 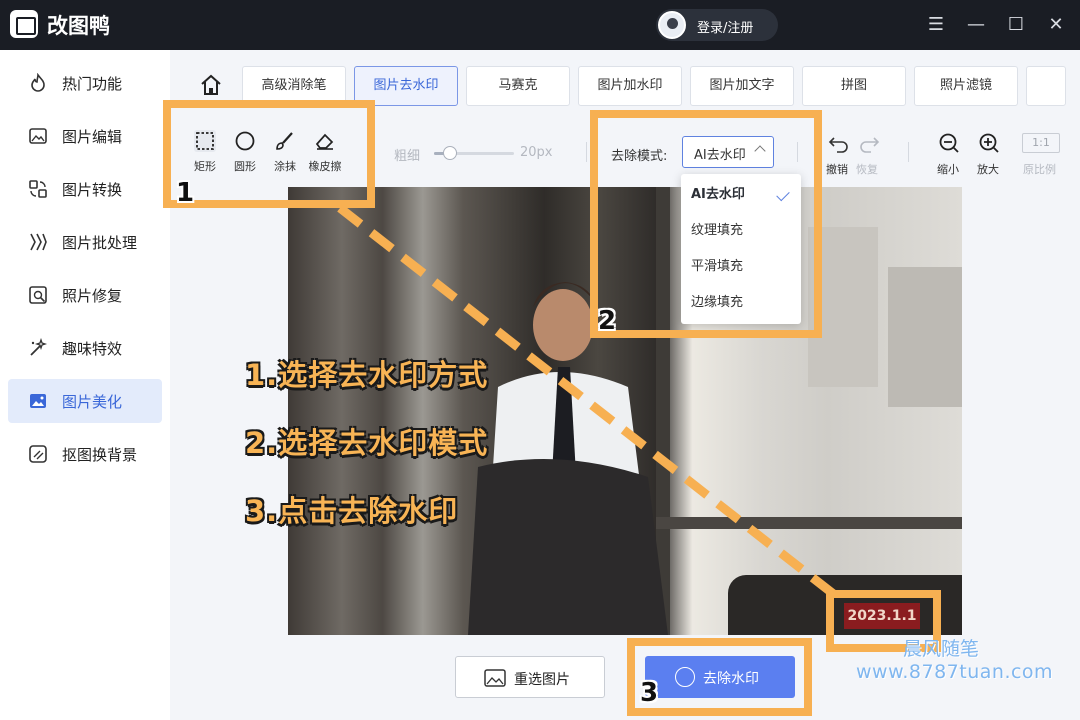 I want to click on sidebar-item-cutout: 抠图换背景, so click(x=85, y=454).